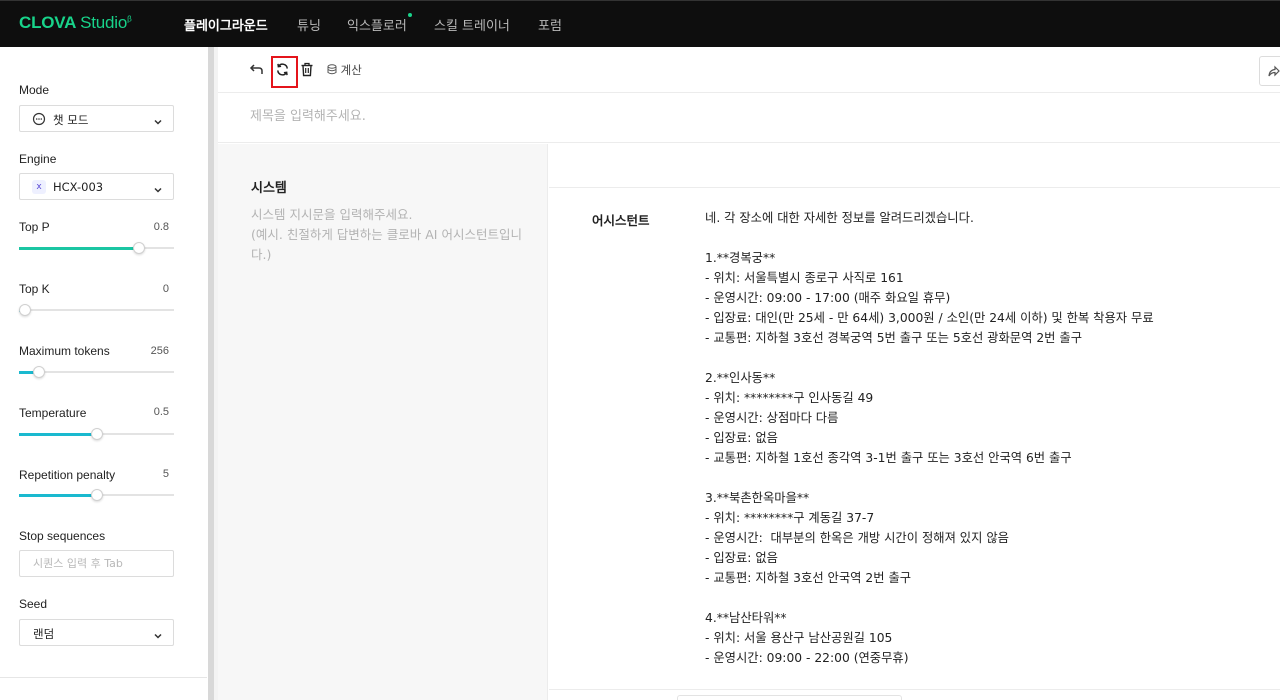  I want to click on logo-sub-text: Studio, so click(104, 22).